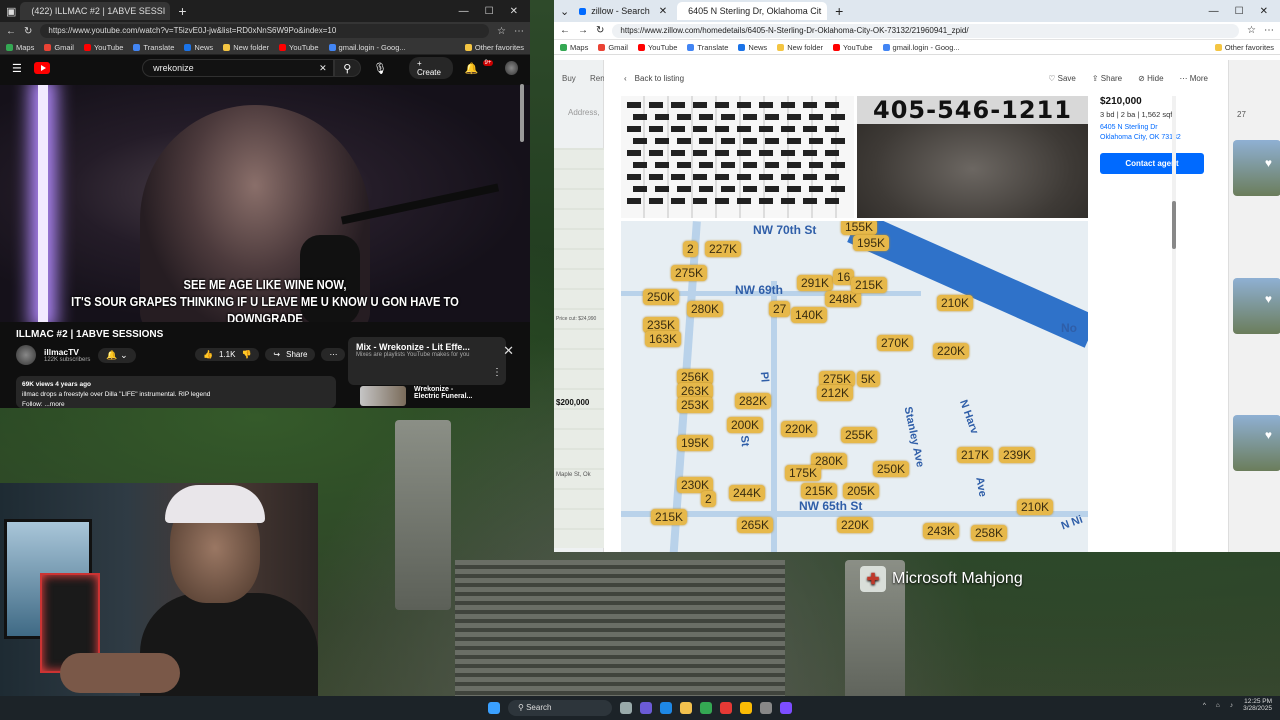 The image size is (1280, 720). I want to click on settings-icon, so click(766, 708).